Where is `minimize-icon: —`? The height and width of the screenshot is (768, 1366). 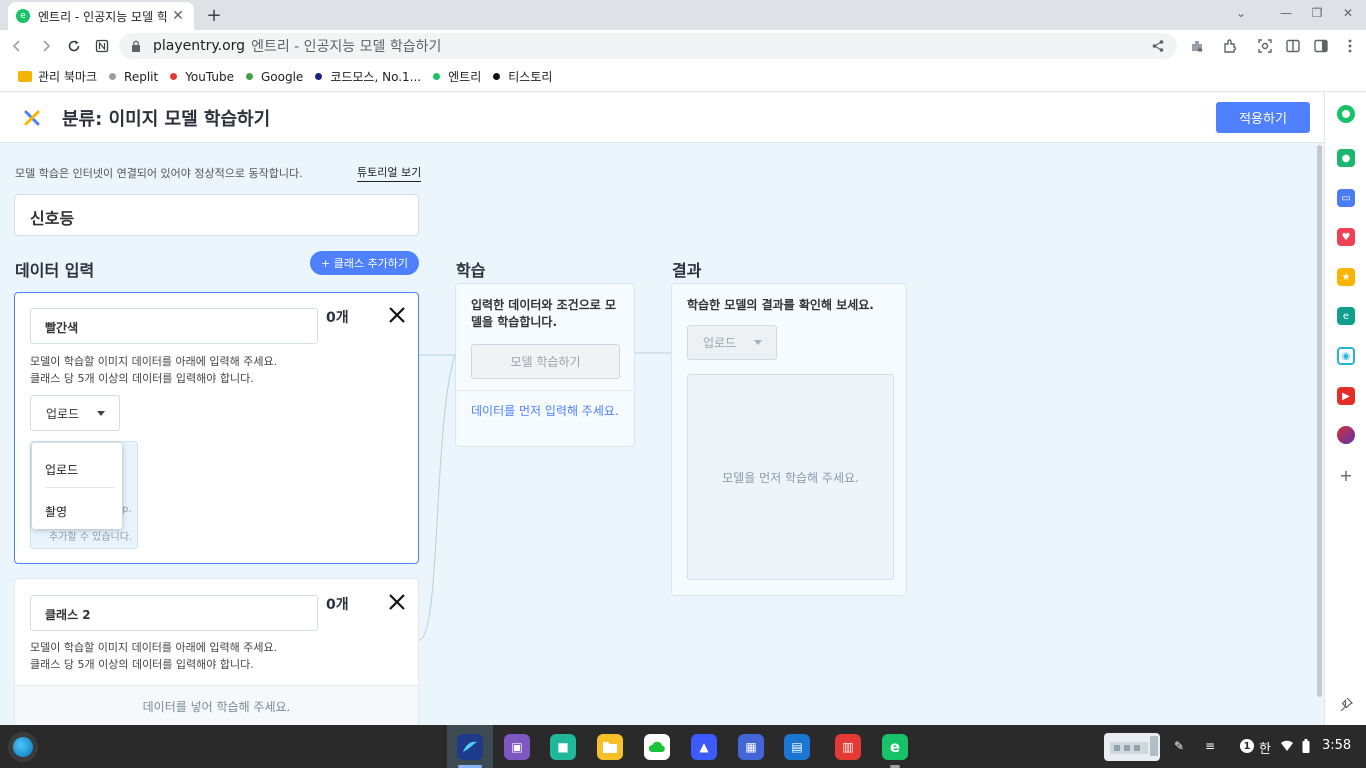 minimize-icon: — is located at coordinates (1286, 13).